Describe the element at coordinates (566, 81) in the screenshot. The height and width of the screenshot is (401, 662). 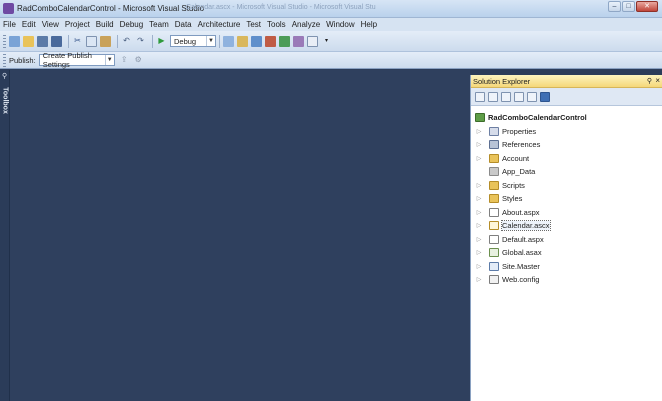
I see `solution-explorer-header: Solution Explorer ⚲ ×` at that location.